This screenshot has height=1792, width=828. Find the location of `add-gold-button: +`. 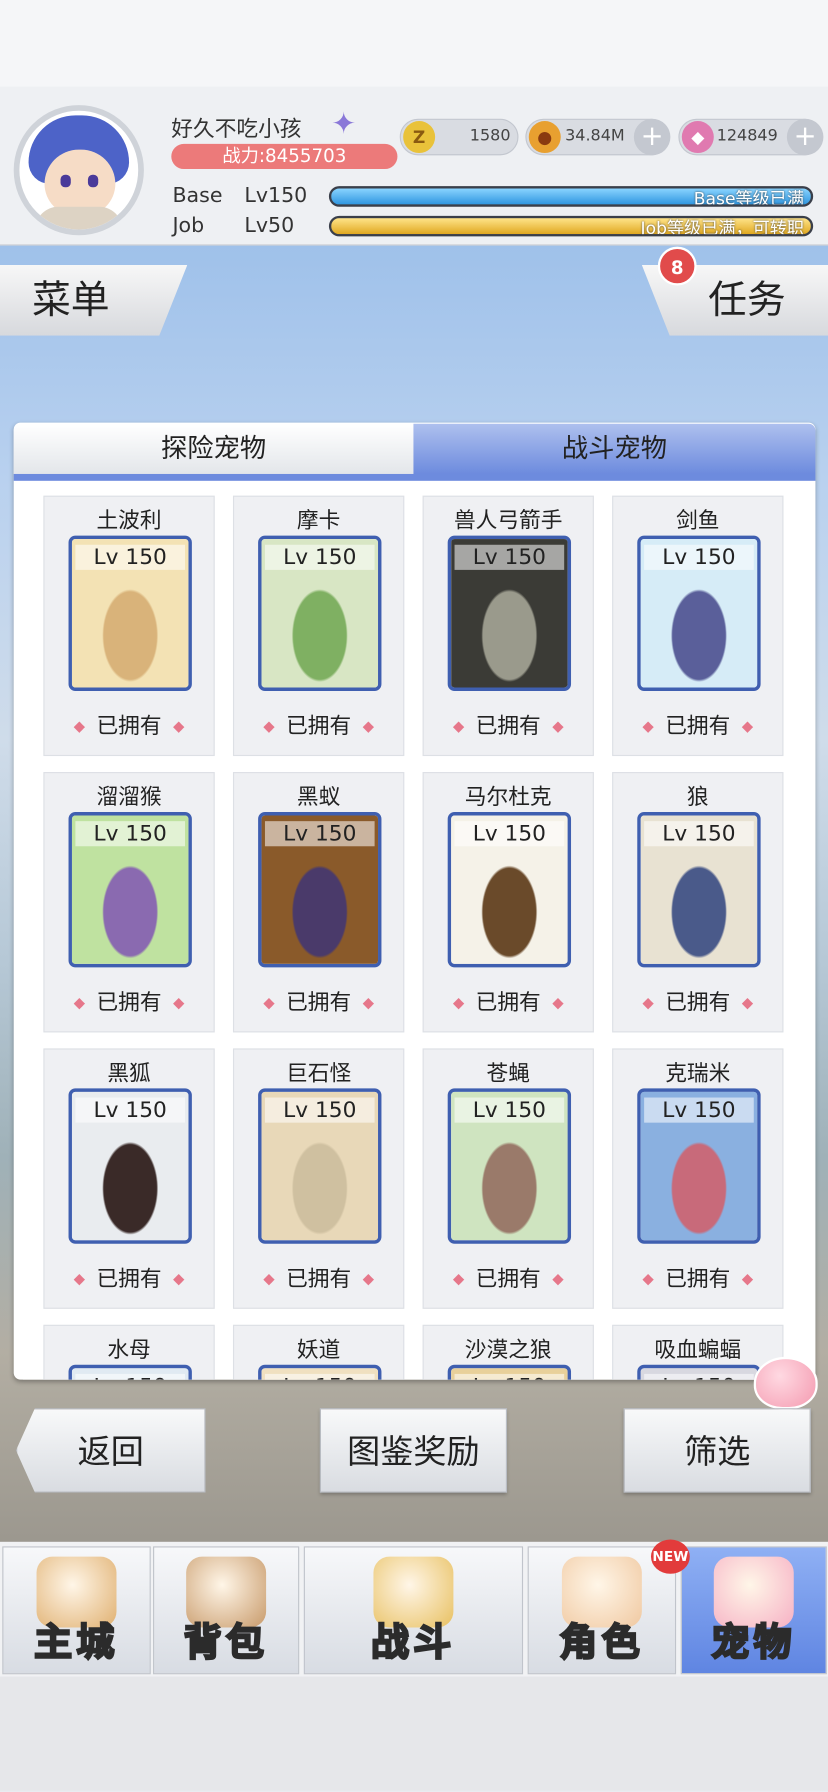

add-gold-button: + is located at coordinates (652, 137).